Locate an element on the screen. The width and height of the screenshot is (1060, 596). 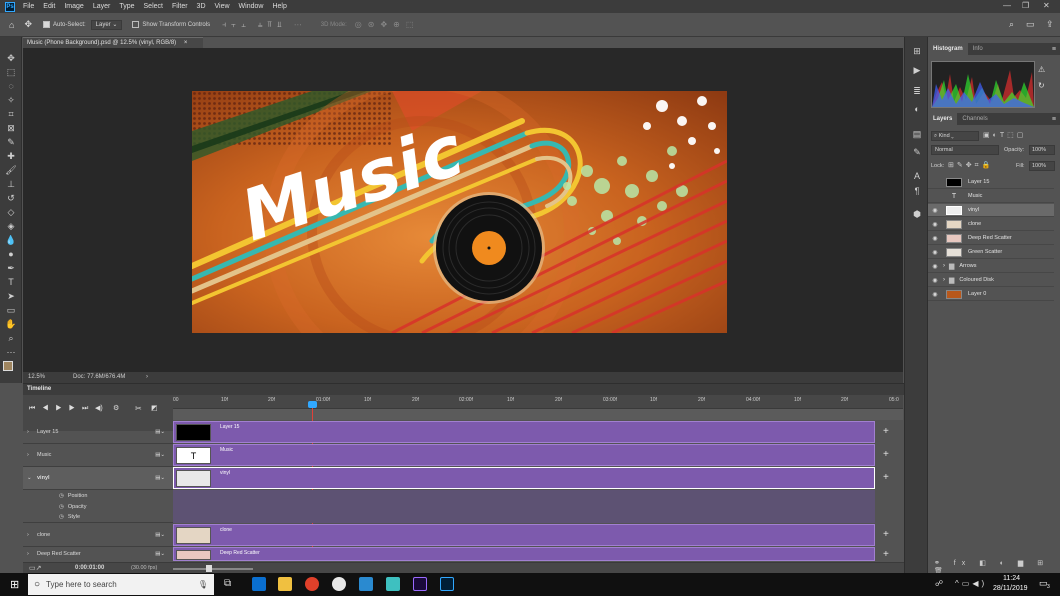
character-panel-icon: A is located at coordinates (917, 176).